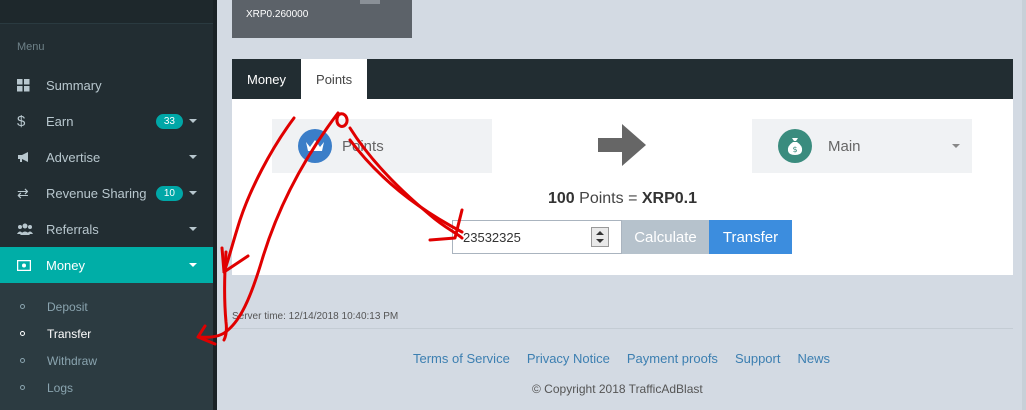  Describe the element at coordinates (322, 19) in the screenshot. I see `balance-card: XRP0.260000` at that location.